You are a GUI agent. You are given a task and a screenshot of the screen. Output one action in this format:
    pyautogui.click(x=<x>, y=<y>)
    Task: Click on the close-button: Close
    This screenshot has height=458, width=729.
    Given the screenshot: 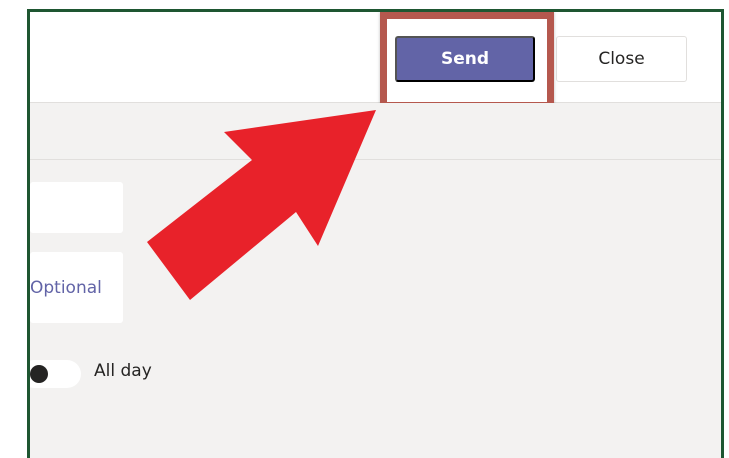 What is the action you would take?
    pyautogui.click(x=621, y=59)
    